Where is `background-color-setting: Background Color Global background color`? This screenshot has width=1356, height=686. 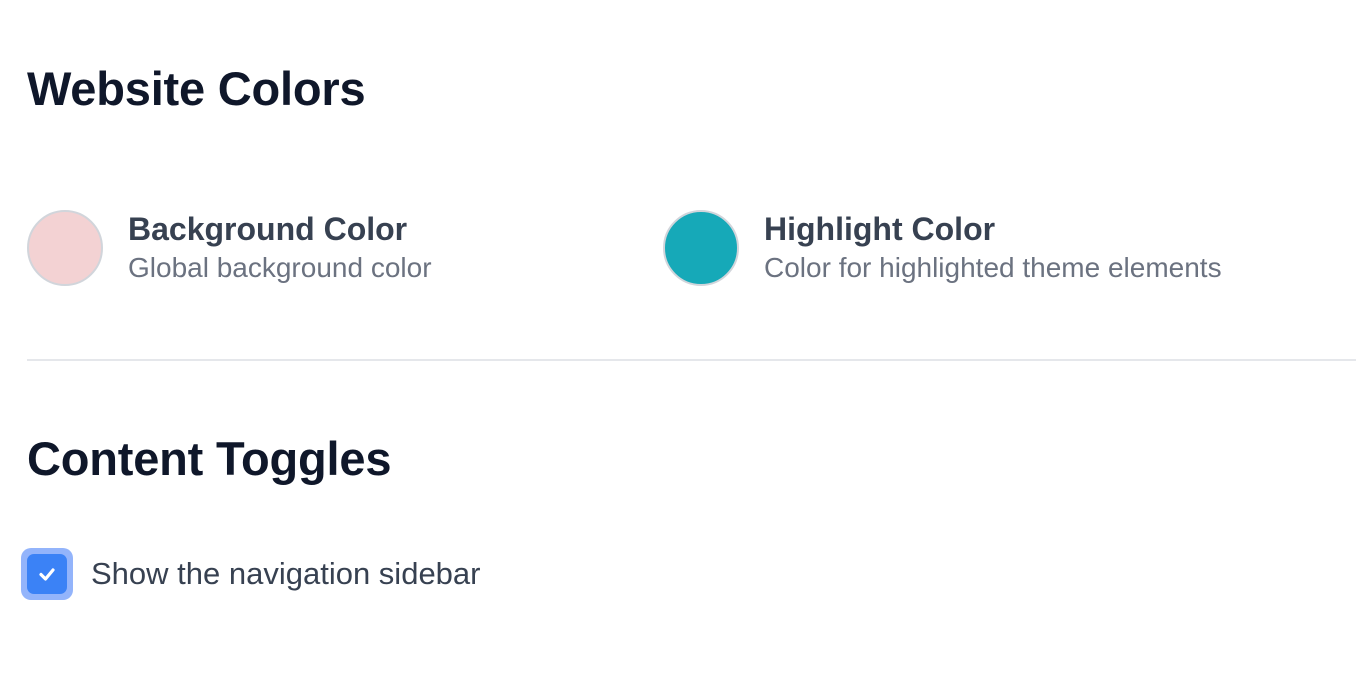
background-color-setting: Background Color Global background color is located at coordinates (229, 248).